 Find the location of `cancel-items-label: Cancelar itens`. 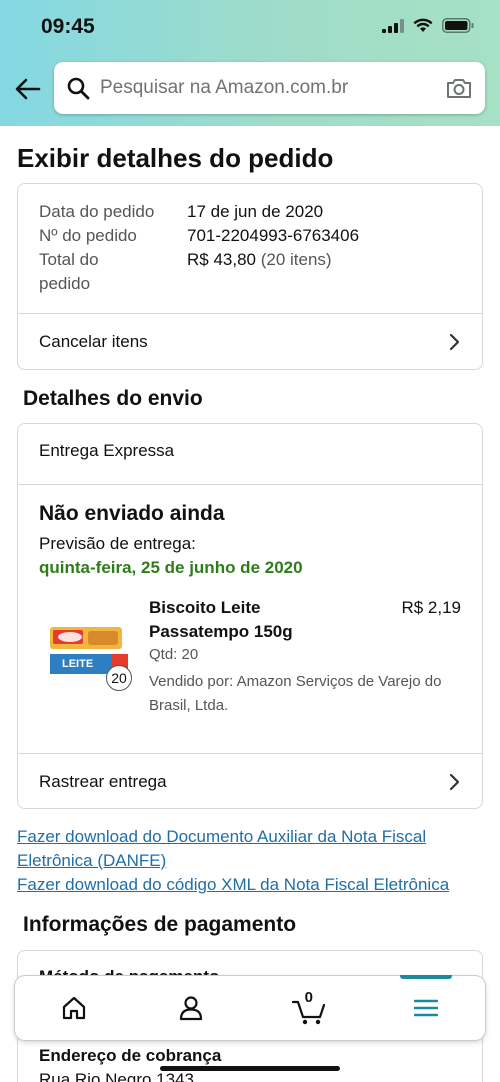

cancel-items-label: Cancelar itens is located at coordinates (93, 341).